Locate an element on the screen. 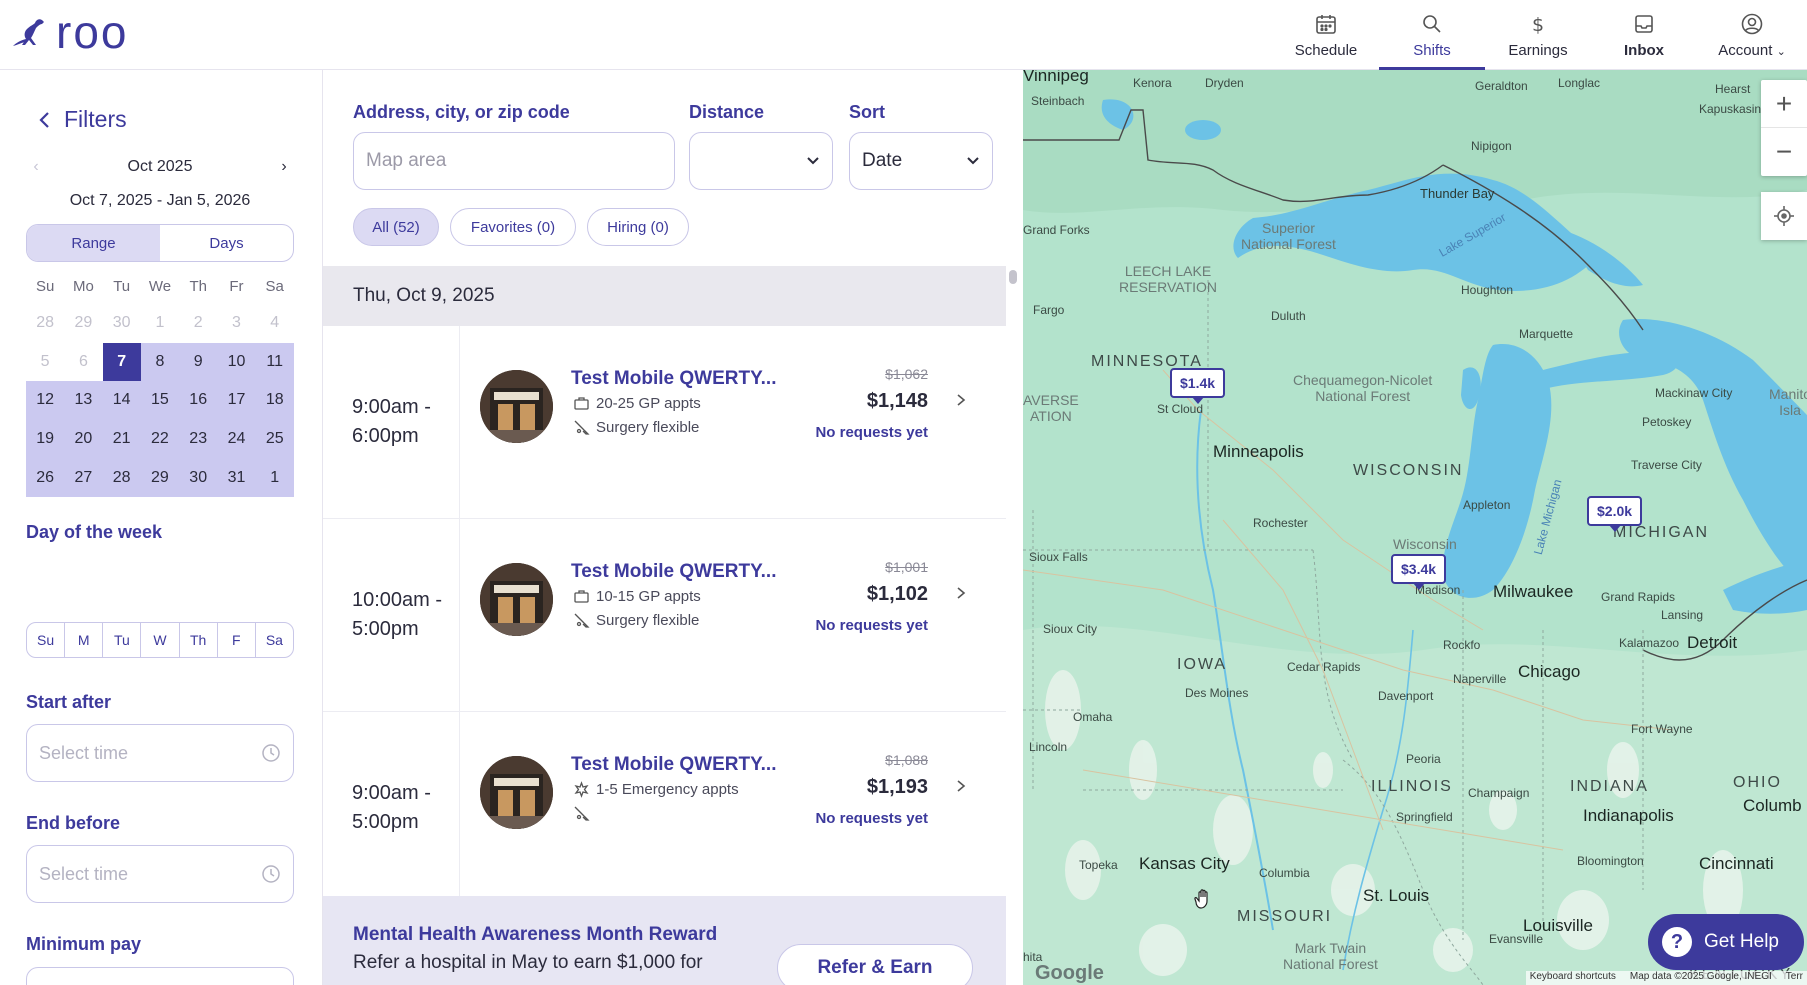  distance-select is located at coordinates (761, 161).